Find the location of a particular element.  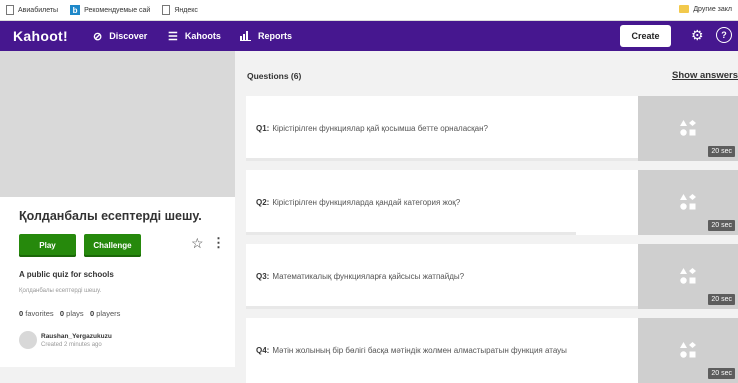

bookmark-item: b Рекомендуемые сай is located at coordinates (110, 10).